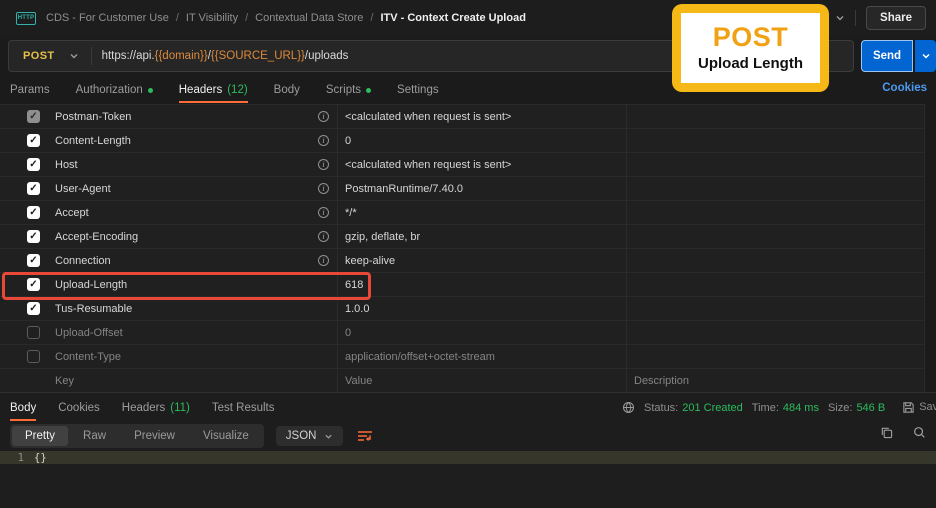 This screenshot has width=936, height=508. Describe the element at coordinates (904, 88) in the screenshot. I see `cookies-link: Cookies` at that location.